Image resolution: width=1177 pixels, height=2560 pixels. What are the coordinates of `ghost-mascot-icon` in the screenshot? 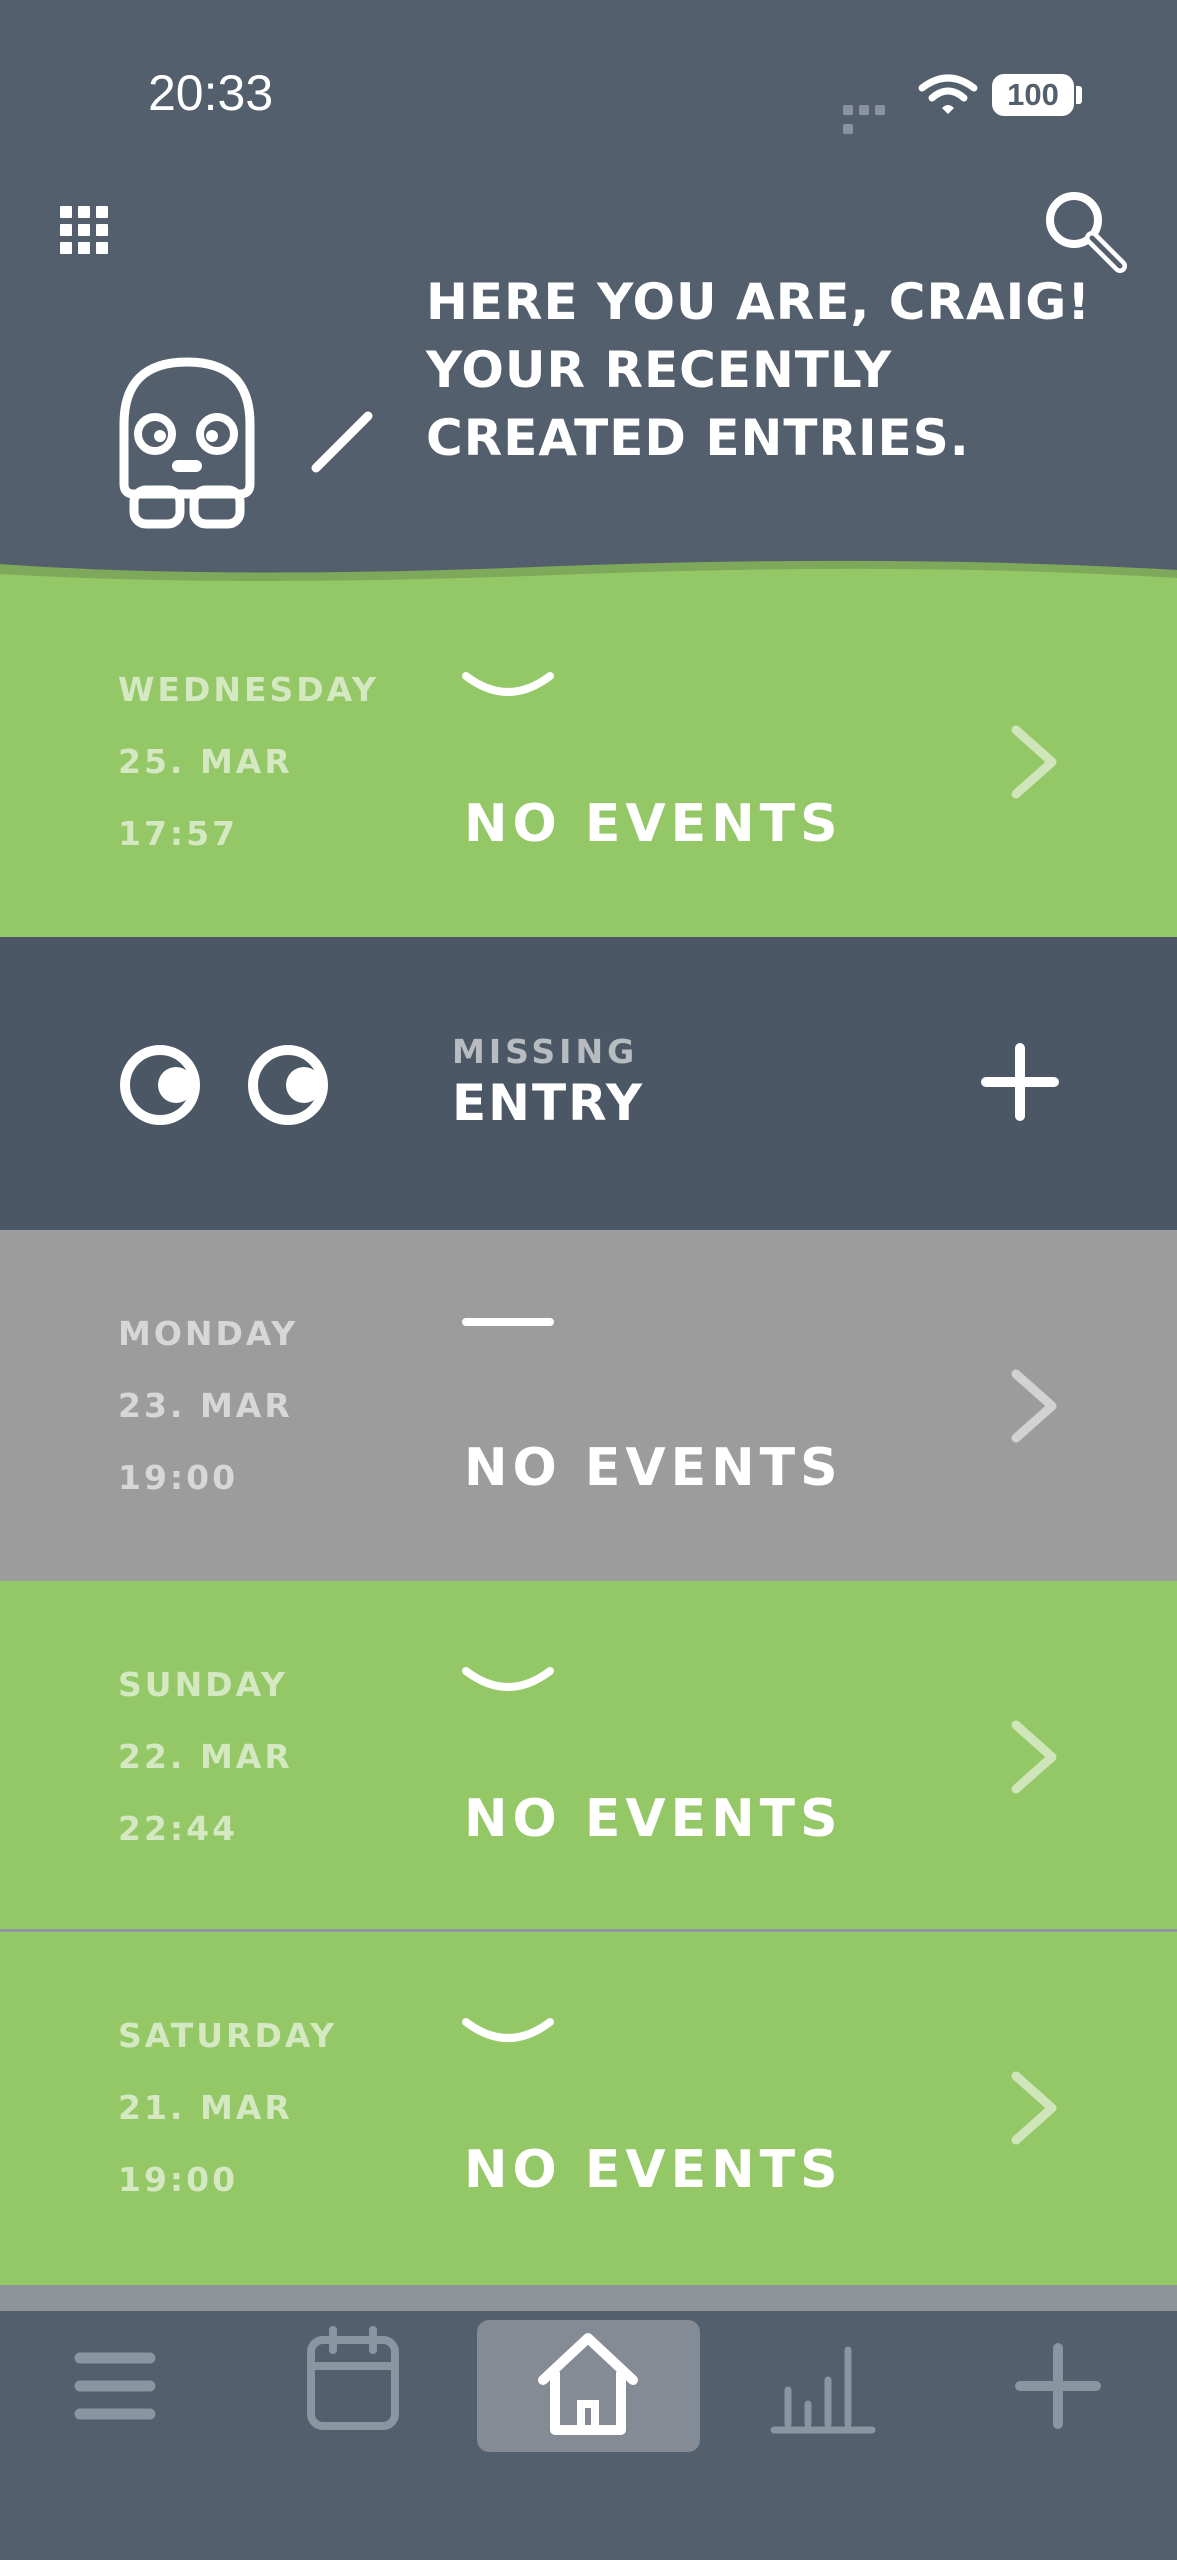 It's located at (187, 443).